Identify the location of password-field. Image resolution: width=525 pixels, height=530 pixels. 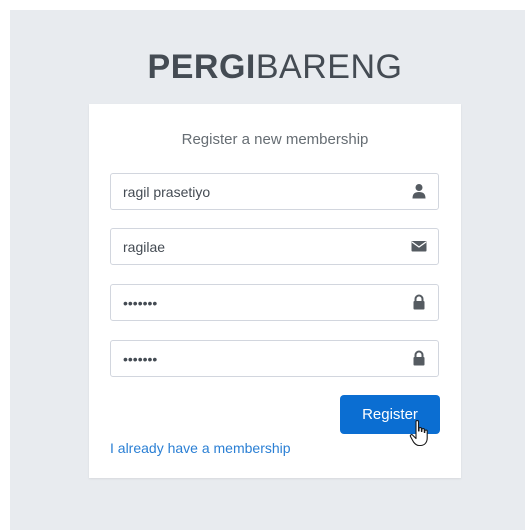
(274, 302).